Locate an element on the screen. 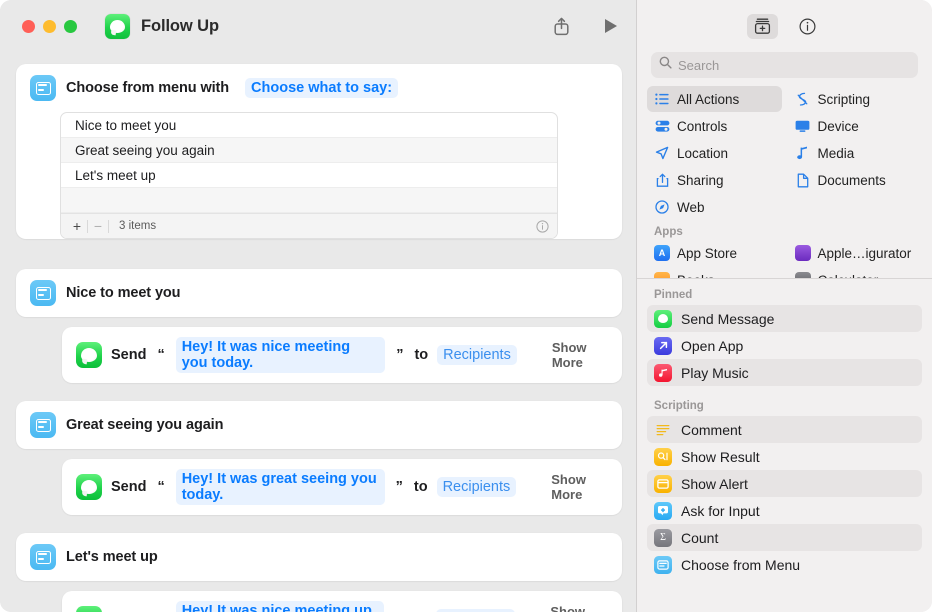 Image resolution: width=932 pixels, height=612 pixels. sidebar-item-app-store: A App Store is located at coordinates (714, 253).